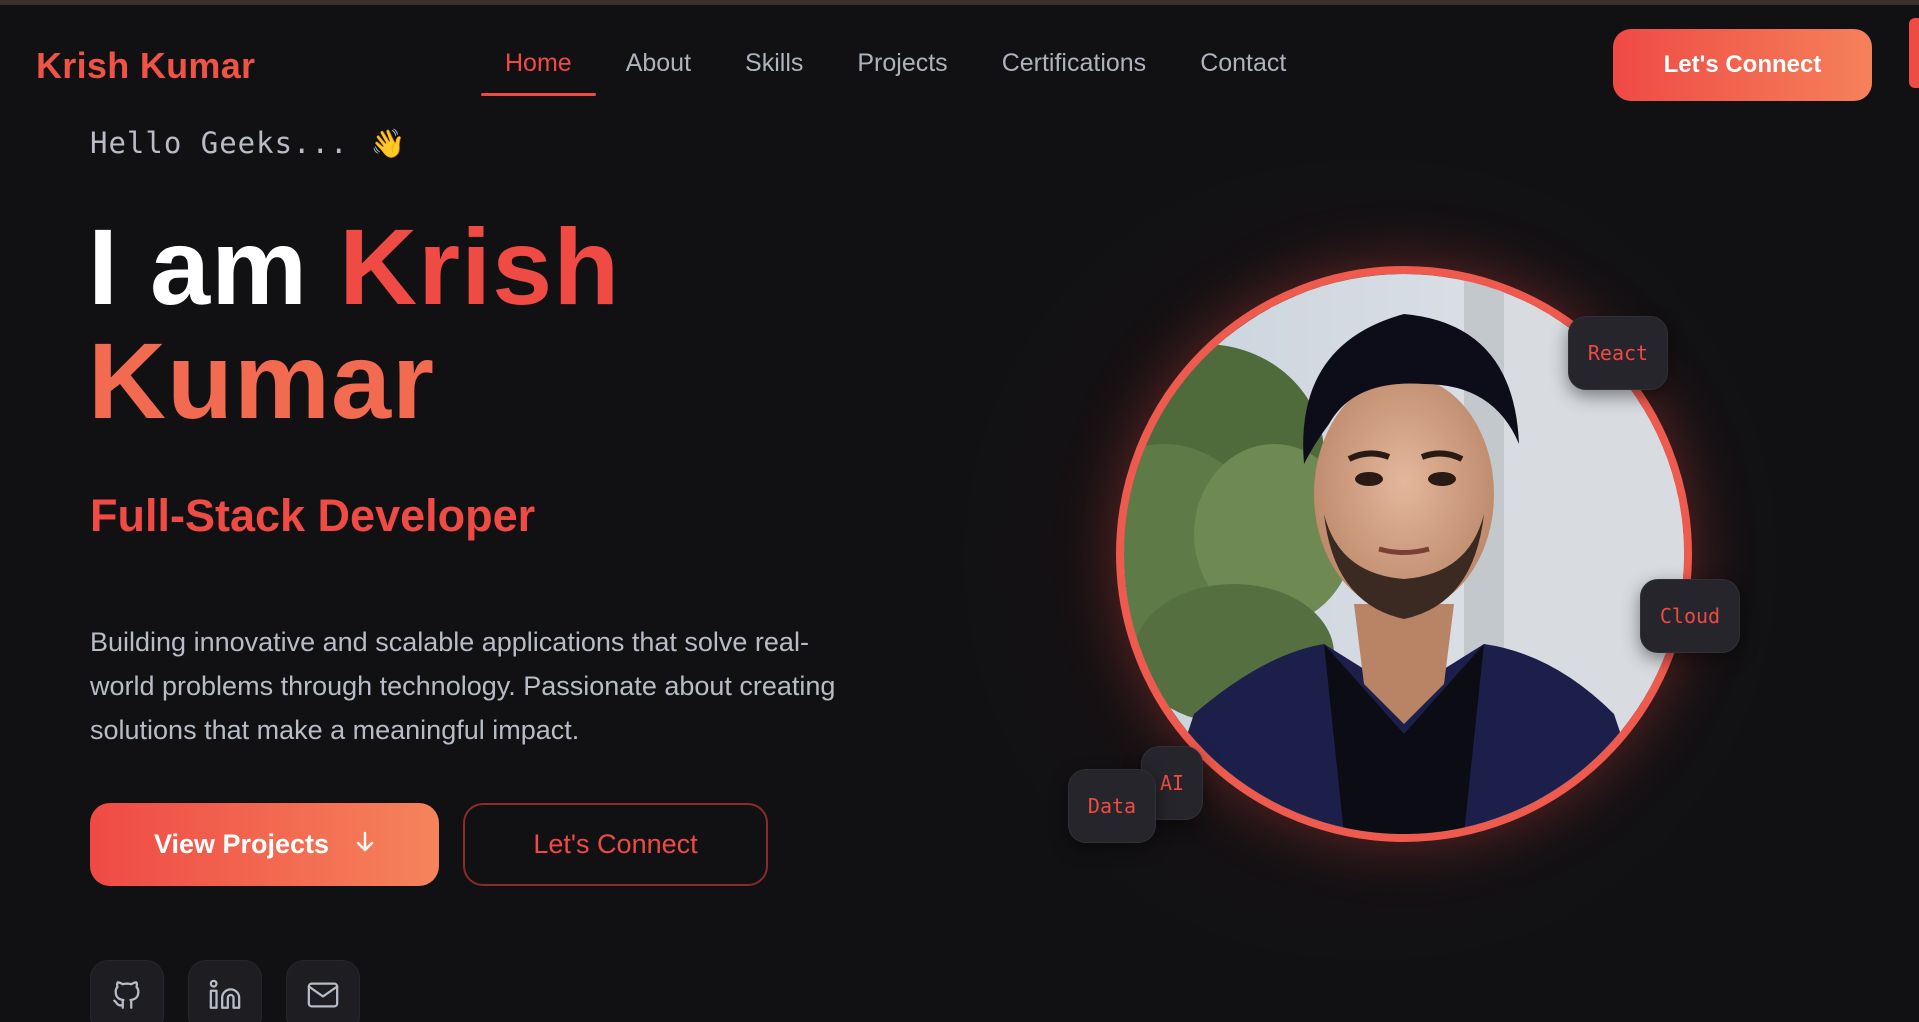  I want to click on waving-hand-icon: 👋, so click(388, 143).